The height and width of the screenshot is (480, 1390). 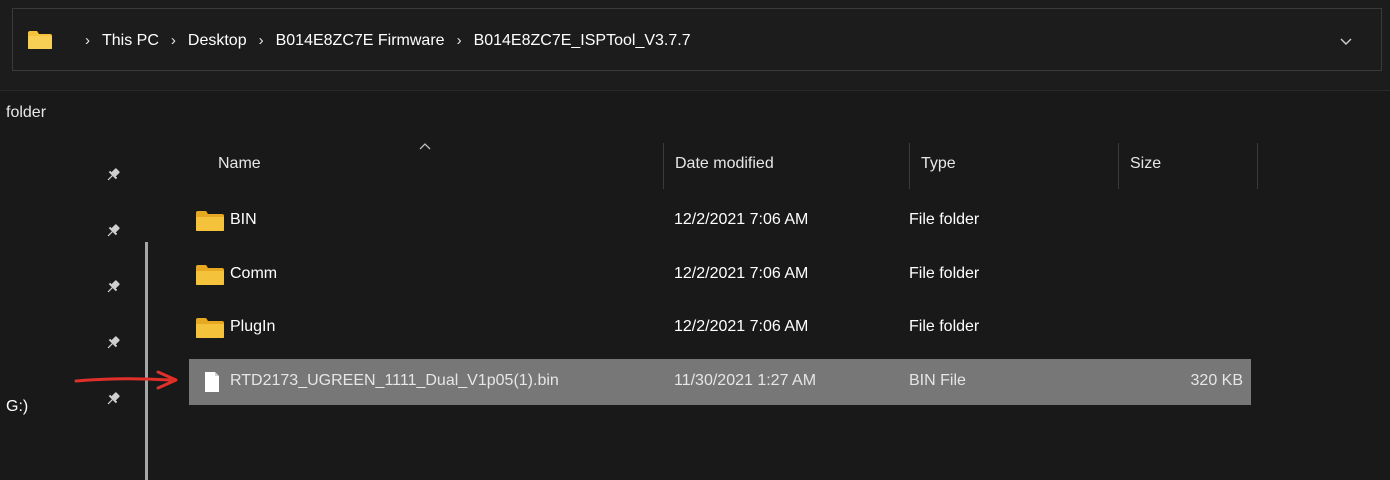 What do you see at coordinates (126, 380) in the screenshot?
I see `annotation-arrow-icon` at bounding box center [126, 380].